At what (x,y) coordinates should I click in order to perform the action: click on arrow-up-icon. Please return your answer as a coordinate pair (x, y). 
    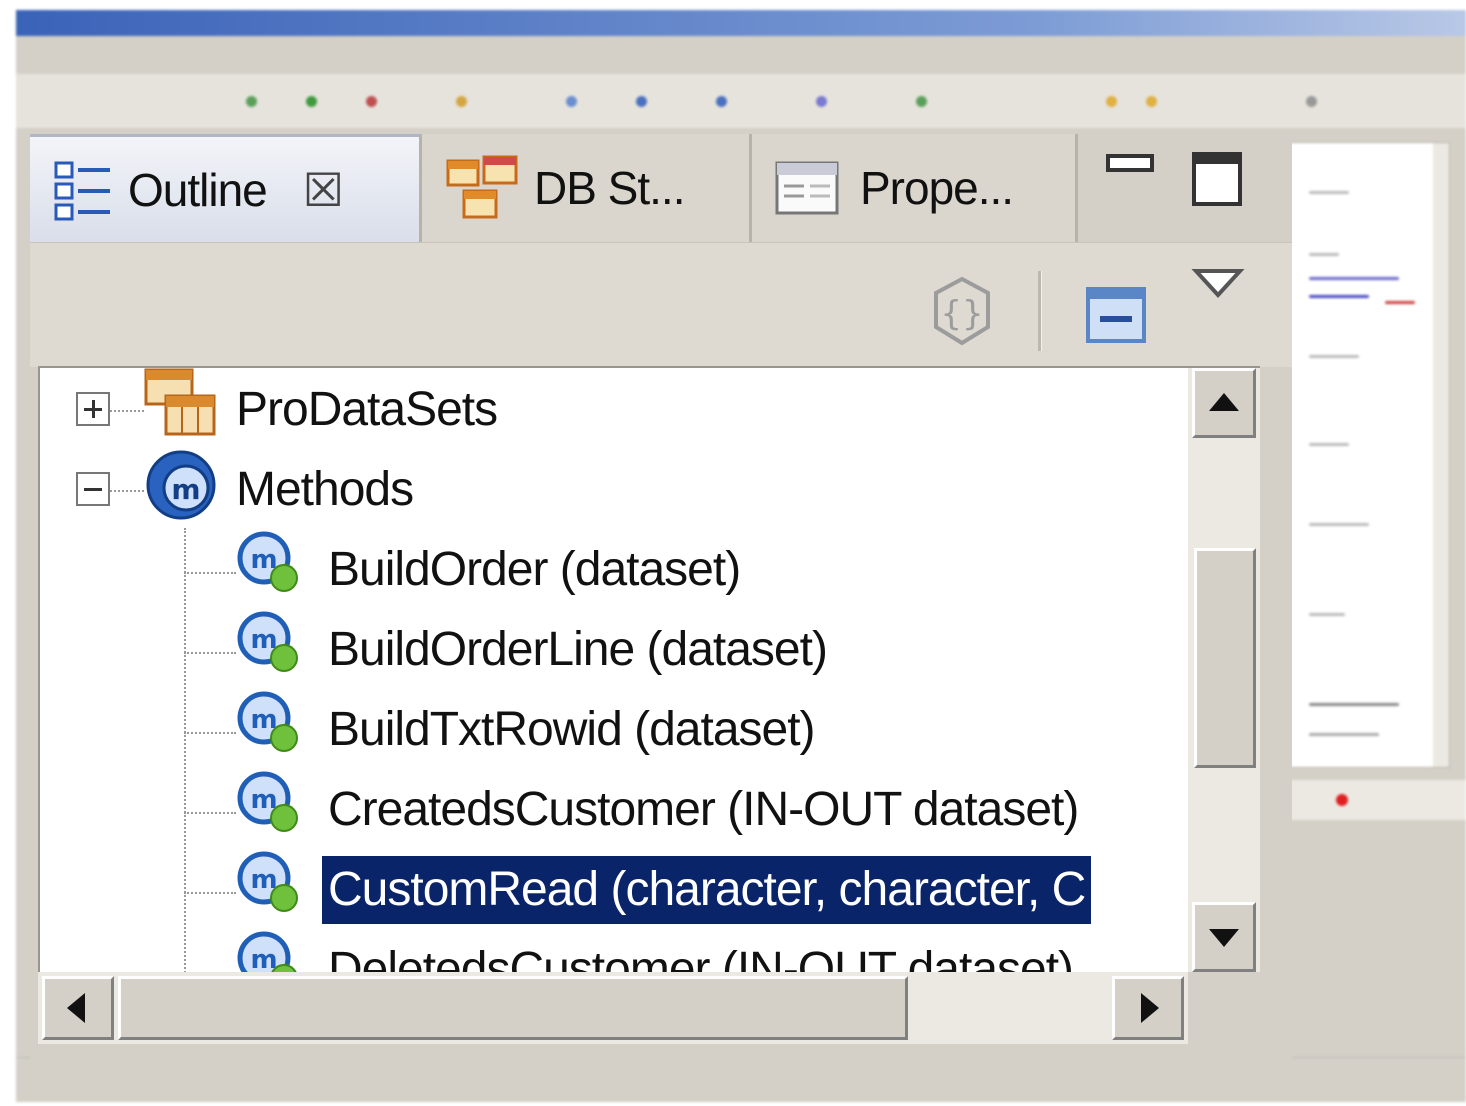
    Looking at the image, I should click on (1224, 402).